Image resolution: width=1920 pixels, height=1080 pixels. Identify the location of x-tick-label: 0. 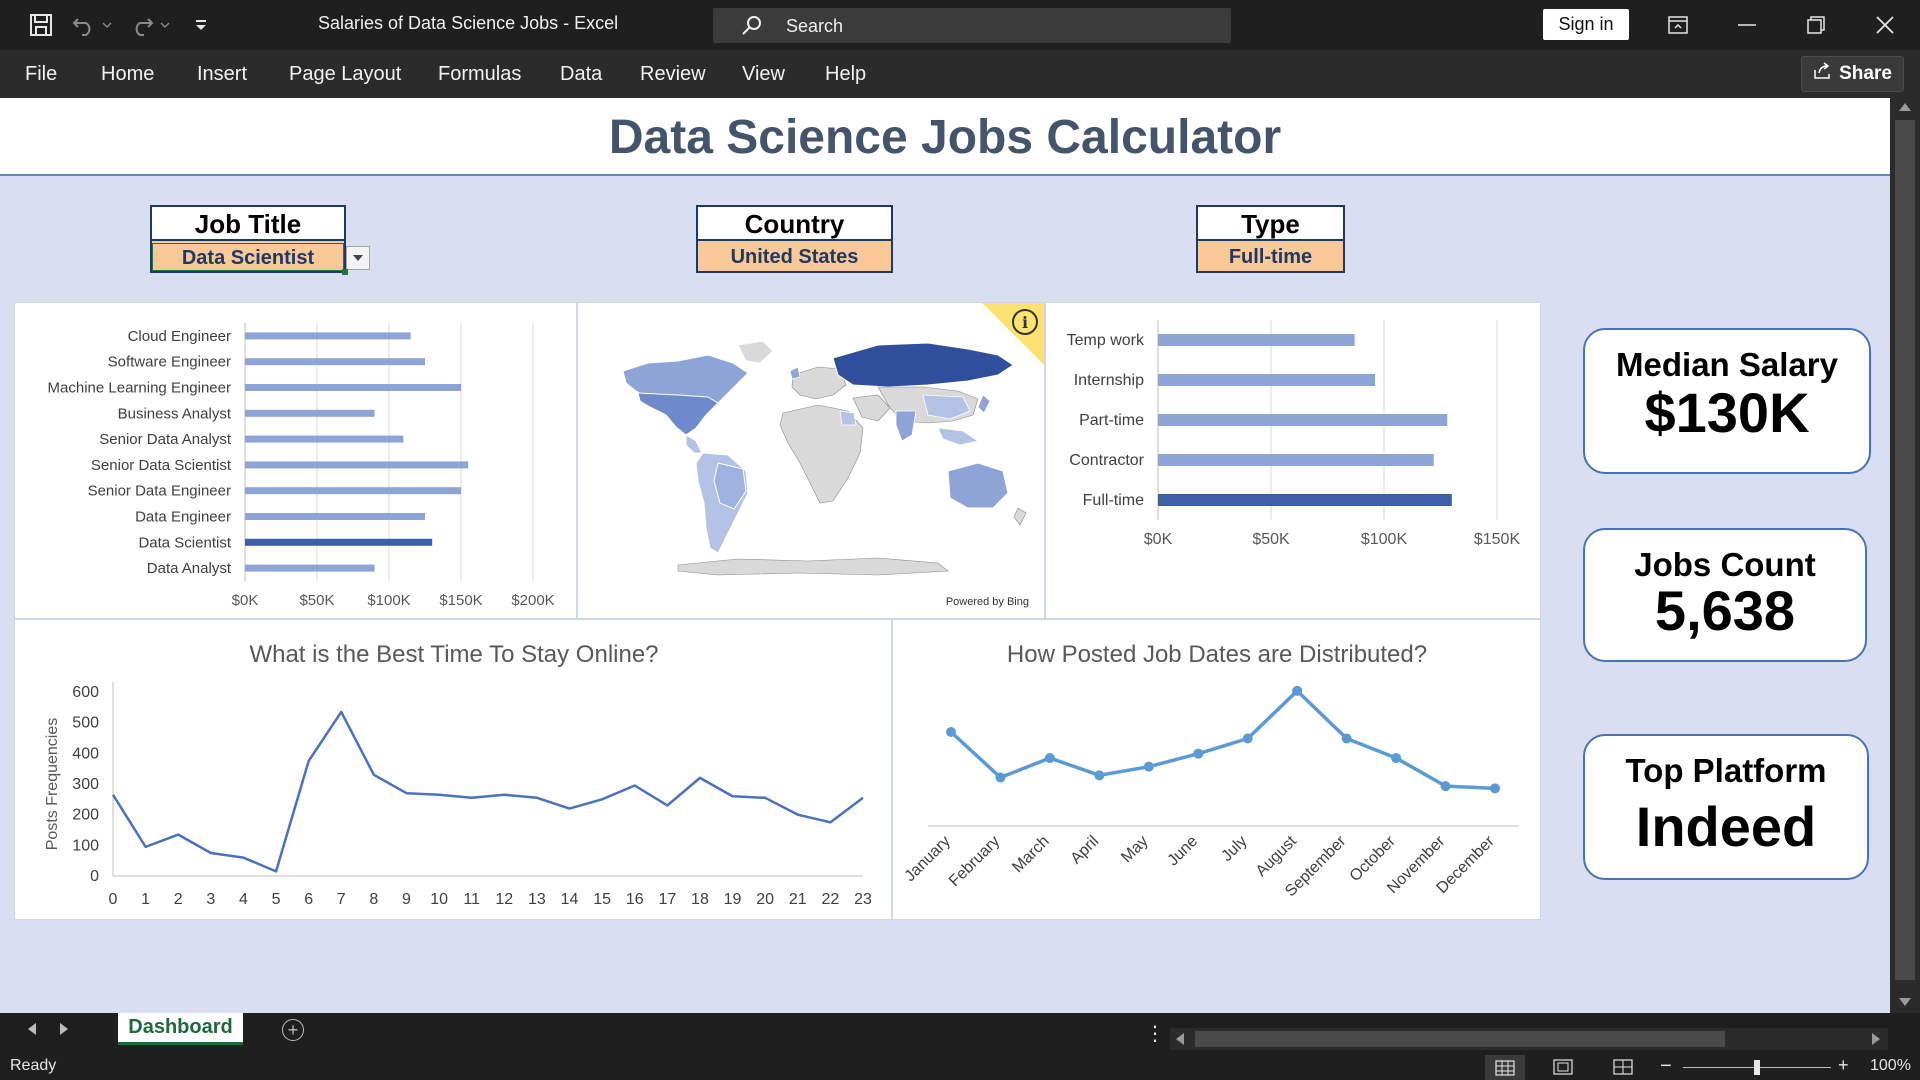
(113, 899).